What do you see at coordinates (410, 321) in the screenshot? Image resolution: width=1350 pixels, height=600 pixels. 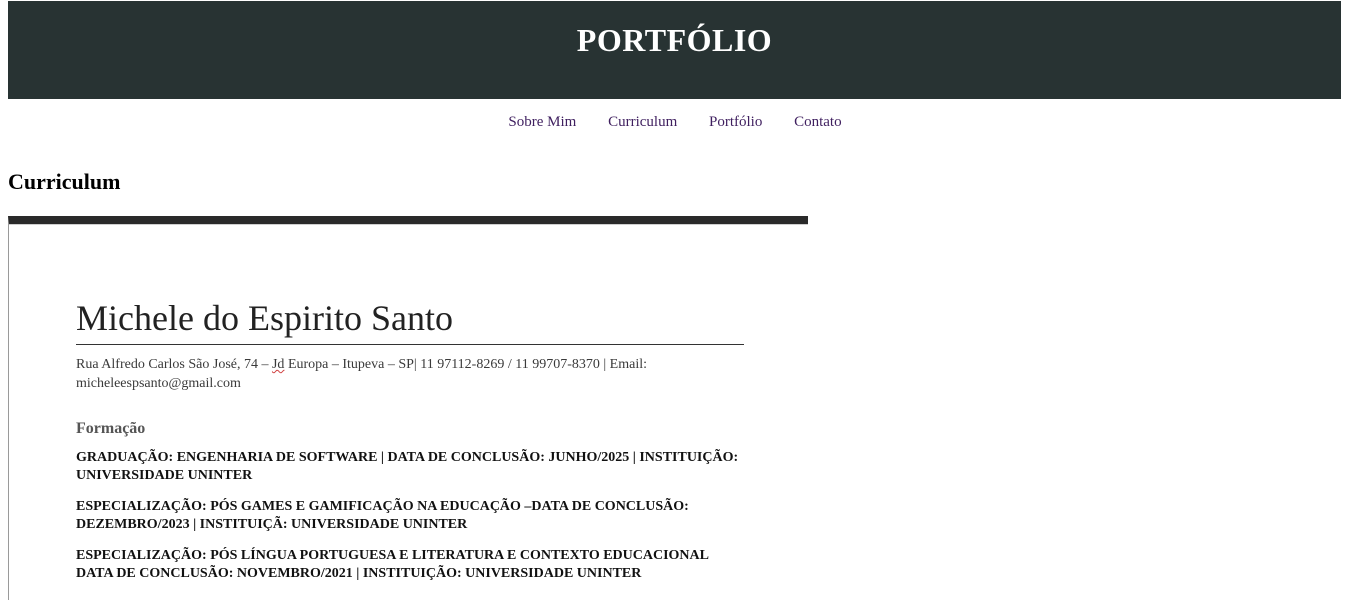 I see `resume-name: Michele do Espirito Santo` at bounding box center [410, 321].